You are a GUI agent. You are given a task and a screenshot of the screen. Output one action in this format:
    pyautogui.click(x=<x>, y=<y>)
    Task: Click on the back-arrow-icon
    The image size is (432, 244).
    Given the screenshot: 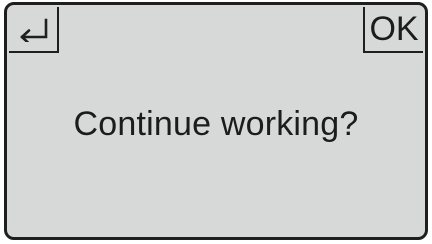 What is the action you would take?
    pyautogui.click(x=34, y=30)
    